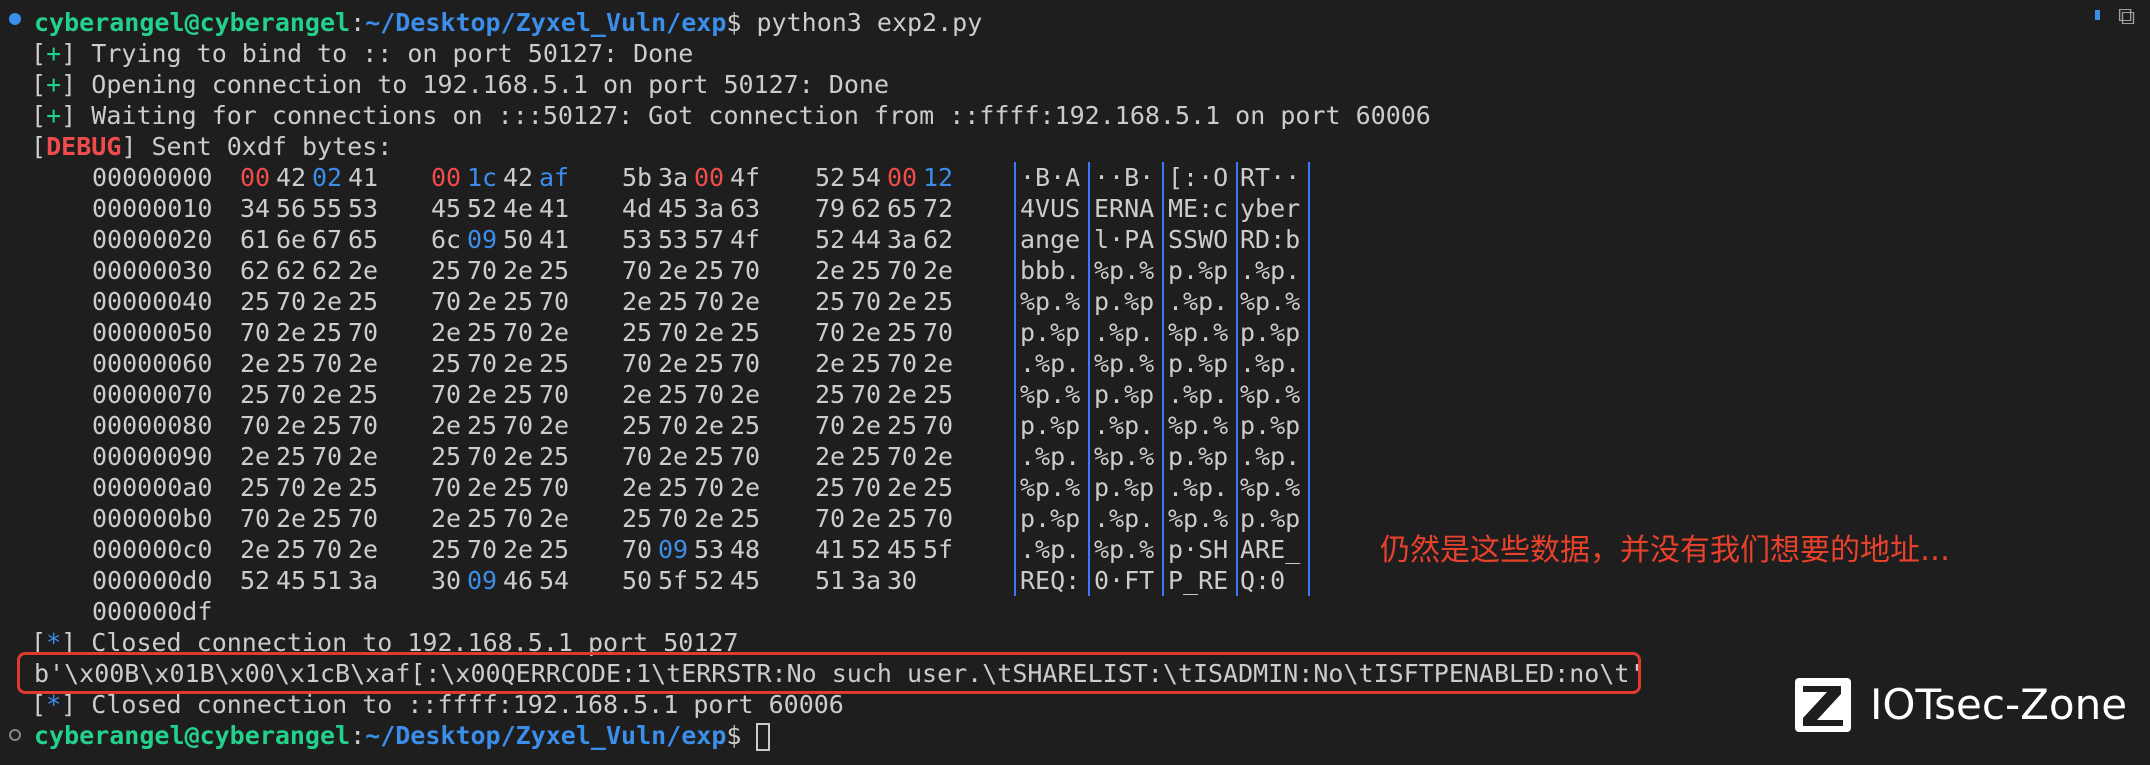 This screenshot has width=2150, height=765. I want to click on hexdump-ascii: l·PA, so click(1124, 239).